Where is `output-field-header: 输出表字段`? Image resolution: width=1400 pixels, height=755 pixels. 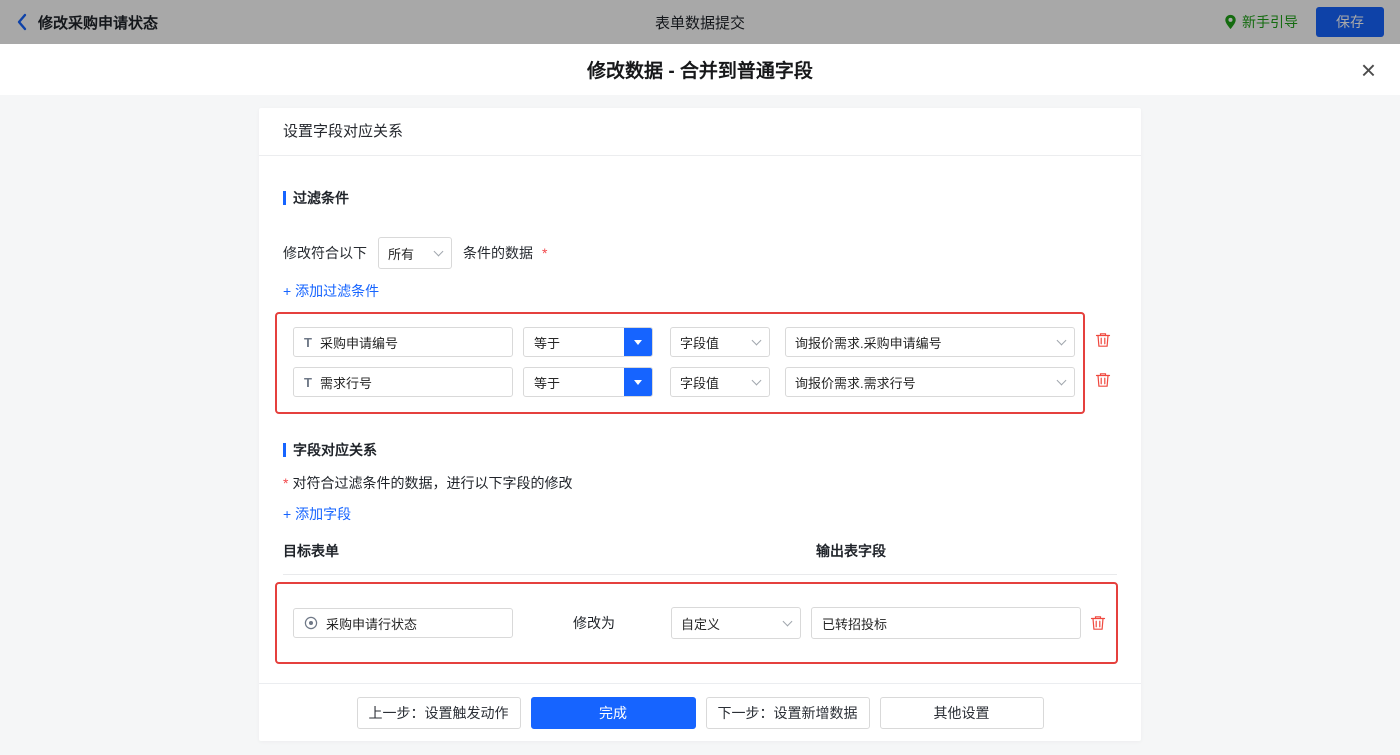
output-field-header: 输出表字段 is located at coordinates (851, 551).